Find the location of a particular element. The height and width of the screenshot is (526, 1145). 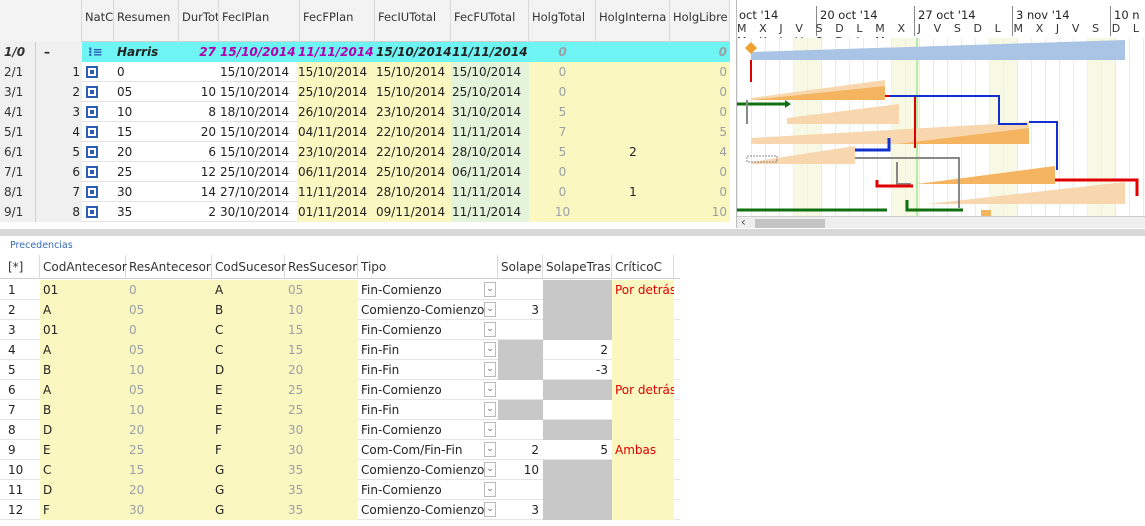

fec-iu-total: 25/10/2014 is located at coordinates (413, 172).